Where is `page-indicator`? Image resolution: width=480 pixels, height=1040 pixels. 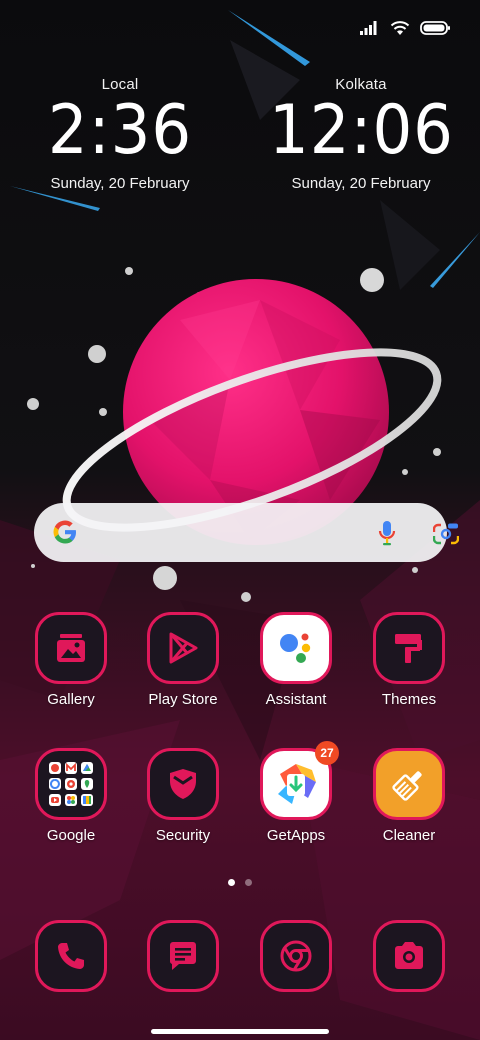 page-indicator is located at coordinates (240, 882).